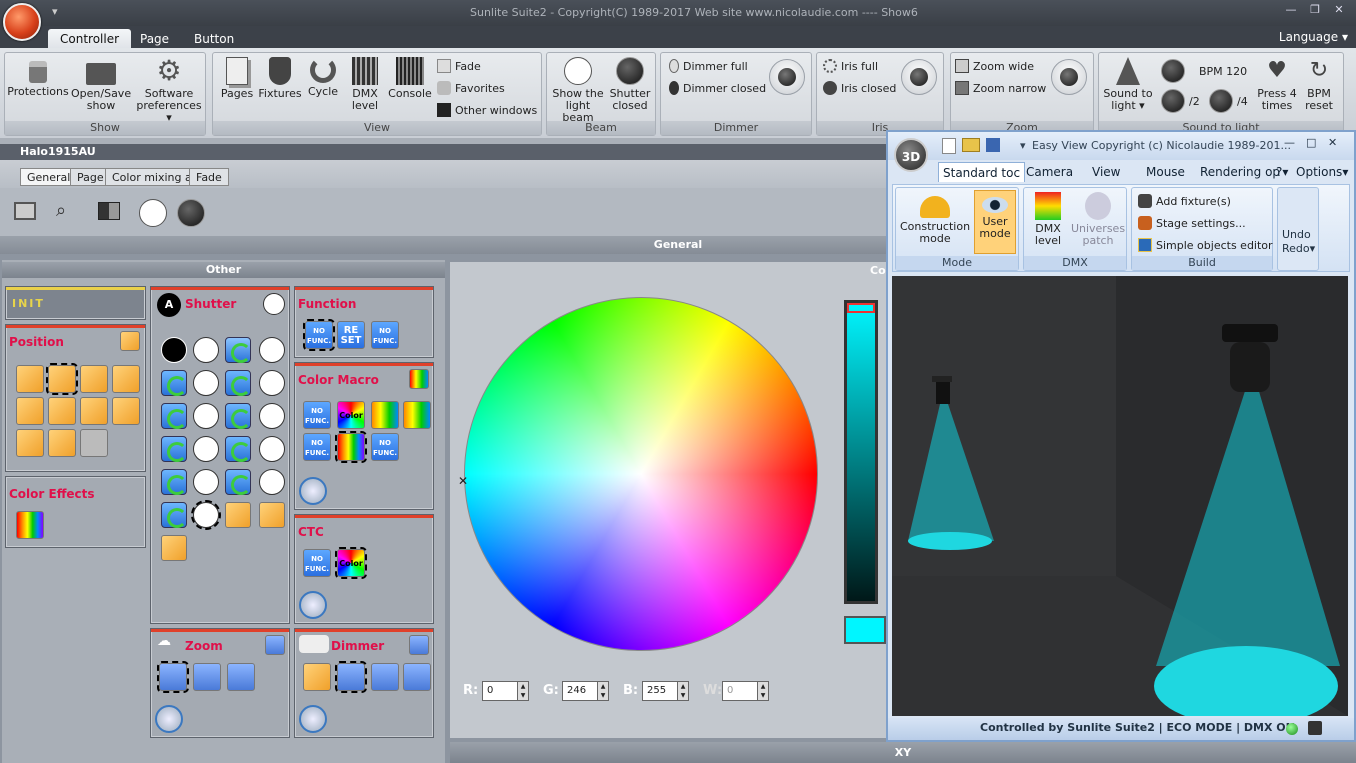  Describe the element at coordinates (351, 335) in the screenshot. I see `function-reset-icon: RE SET` at that location.